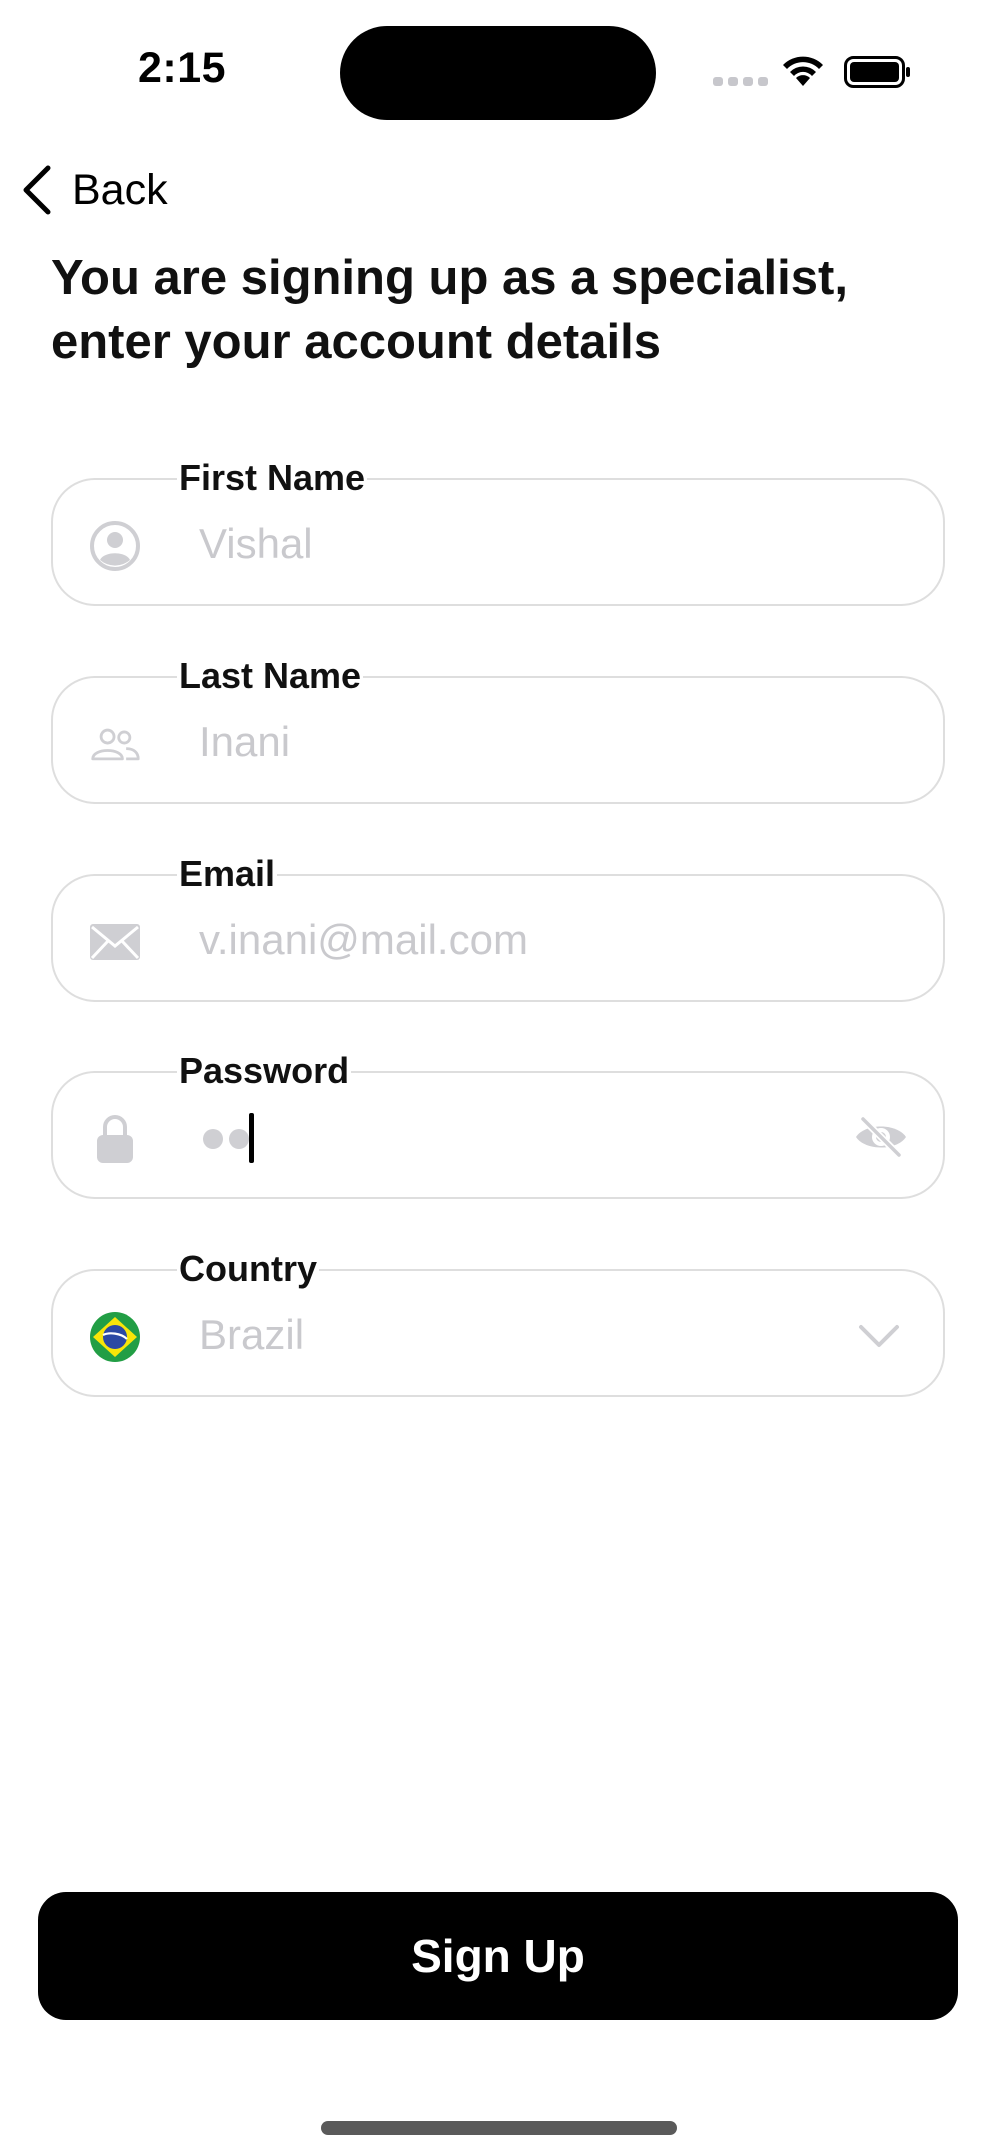 The image size is (992, 2154). Describe the element at coordinates (252, 1334) in the screenshot. I see `country-value: Brazil` at that location.